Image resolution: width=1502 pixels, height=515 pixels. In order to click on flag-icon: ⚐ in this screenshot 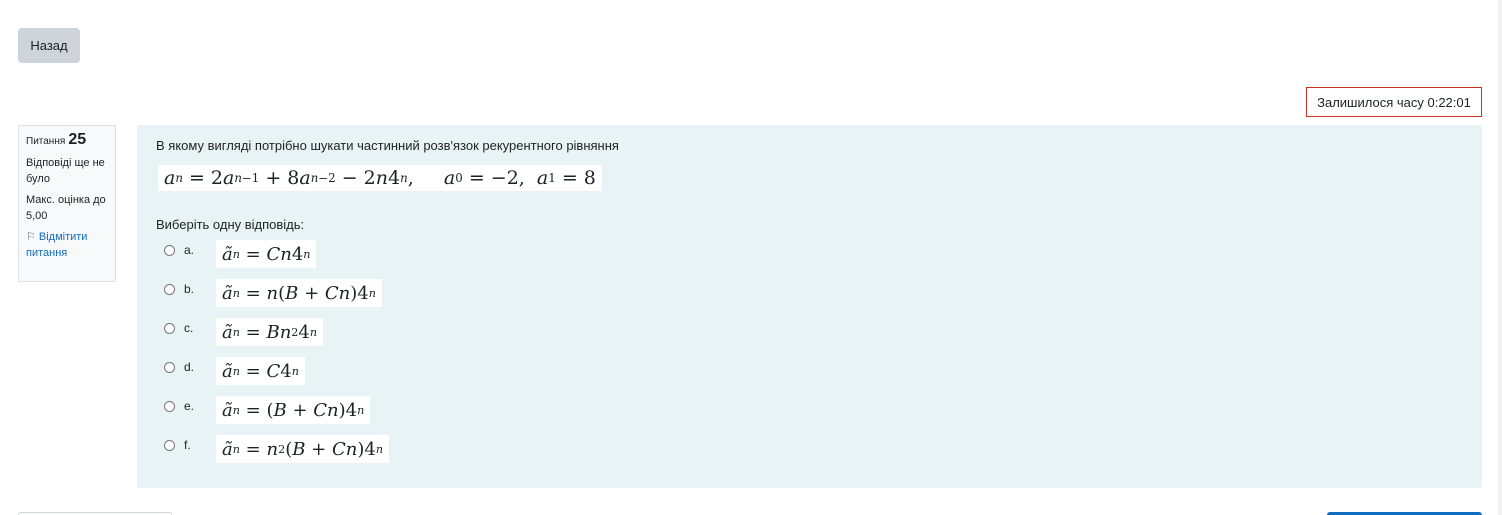, I will do `click(31, 237)`.